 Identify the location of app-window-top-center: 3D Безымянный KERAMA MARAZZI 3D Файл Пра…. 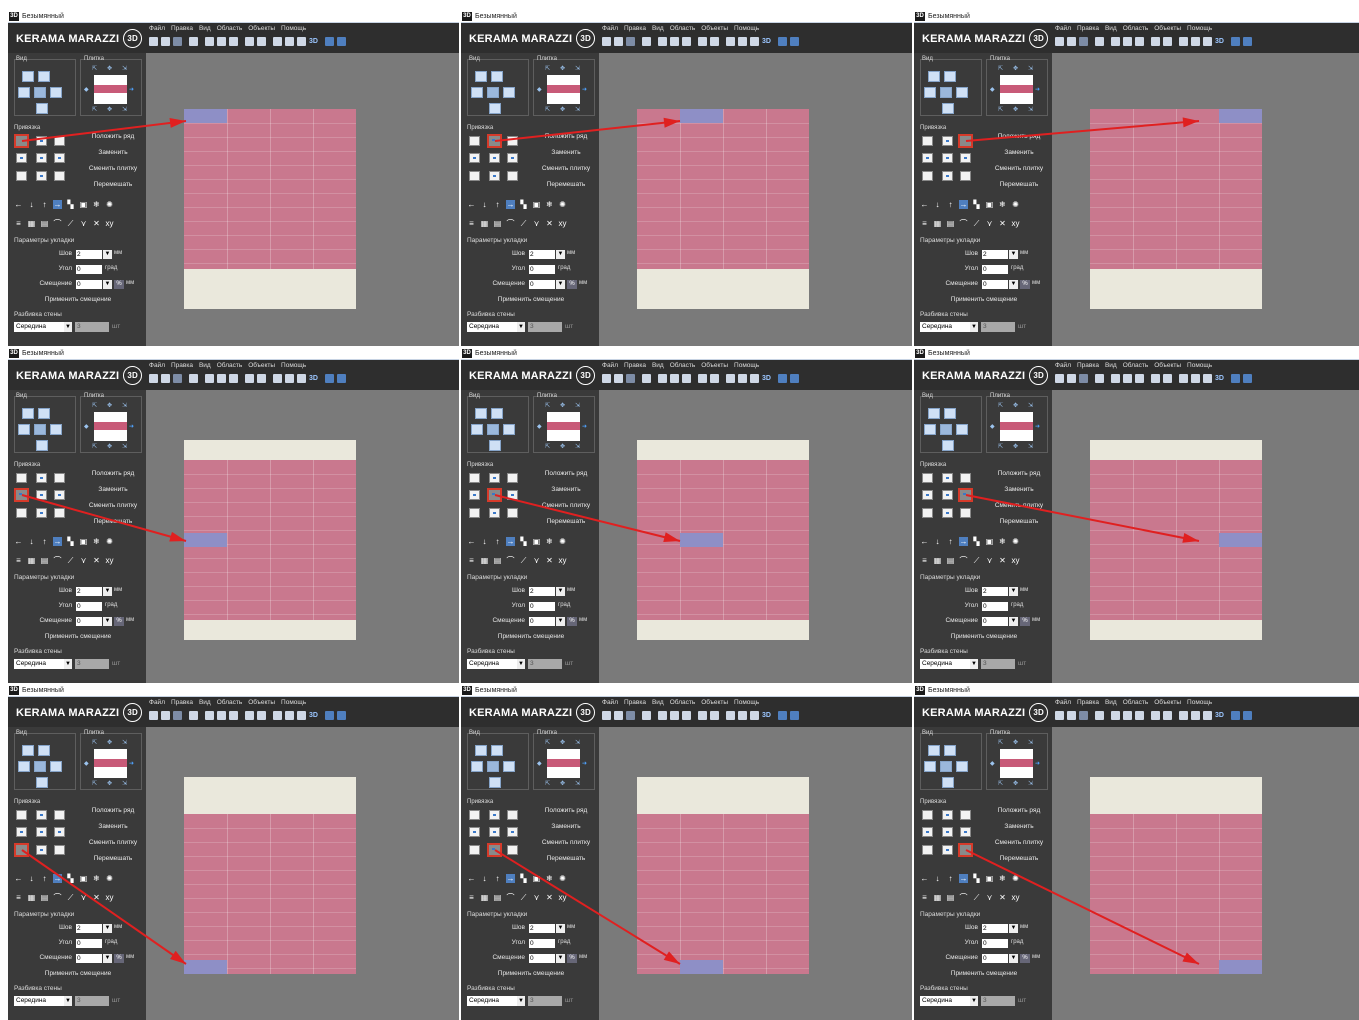
(686, 178).